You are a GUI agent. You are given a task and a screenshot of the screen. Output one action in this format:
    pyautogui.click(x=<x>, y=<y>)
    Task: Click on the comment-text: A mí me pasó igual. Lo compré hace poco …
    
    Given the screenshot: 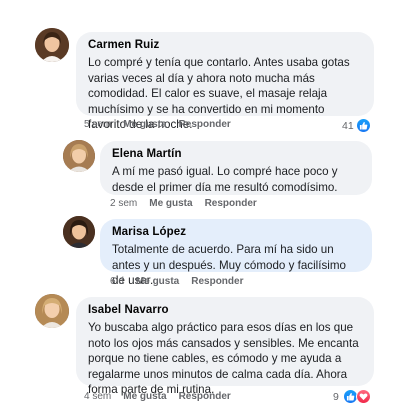 What is the action you would take?
    pyautogui.click(x=225, y=179)
    